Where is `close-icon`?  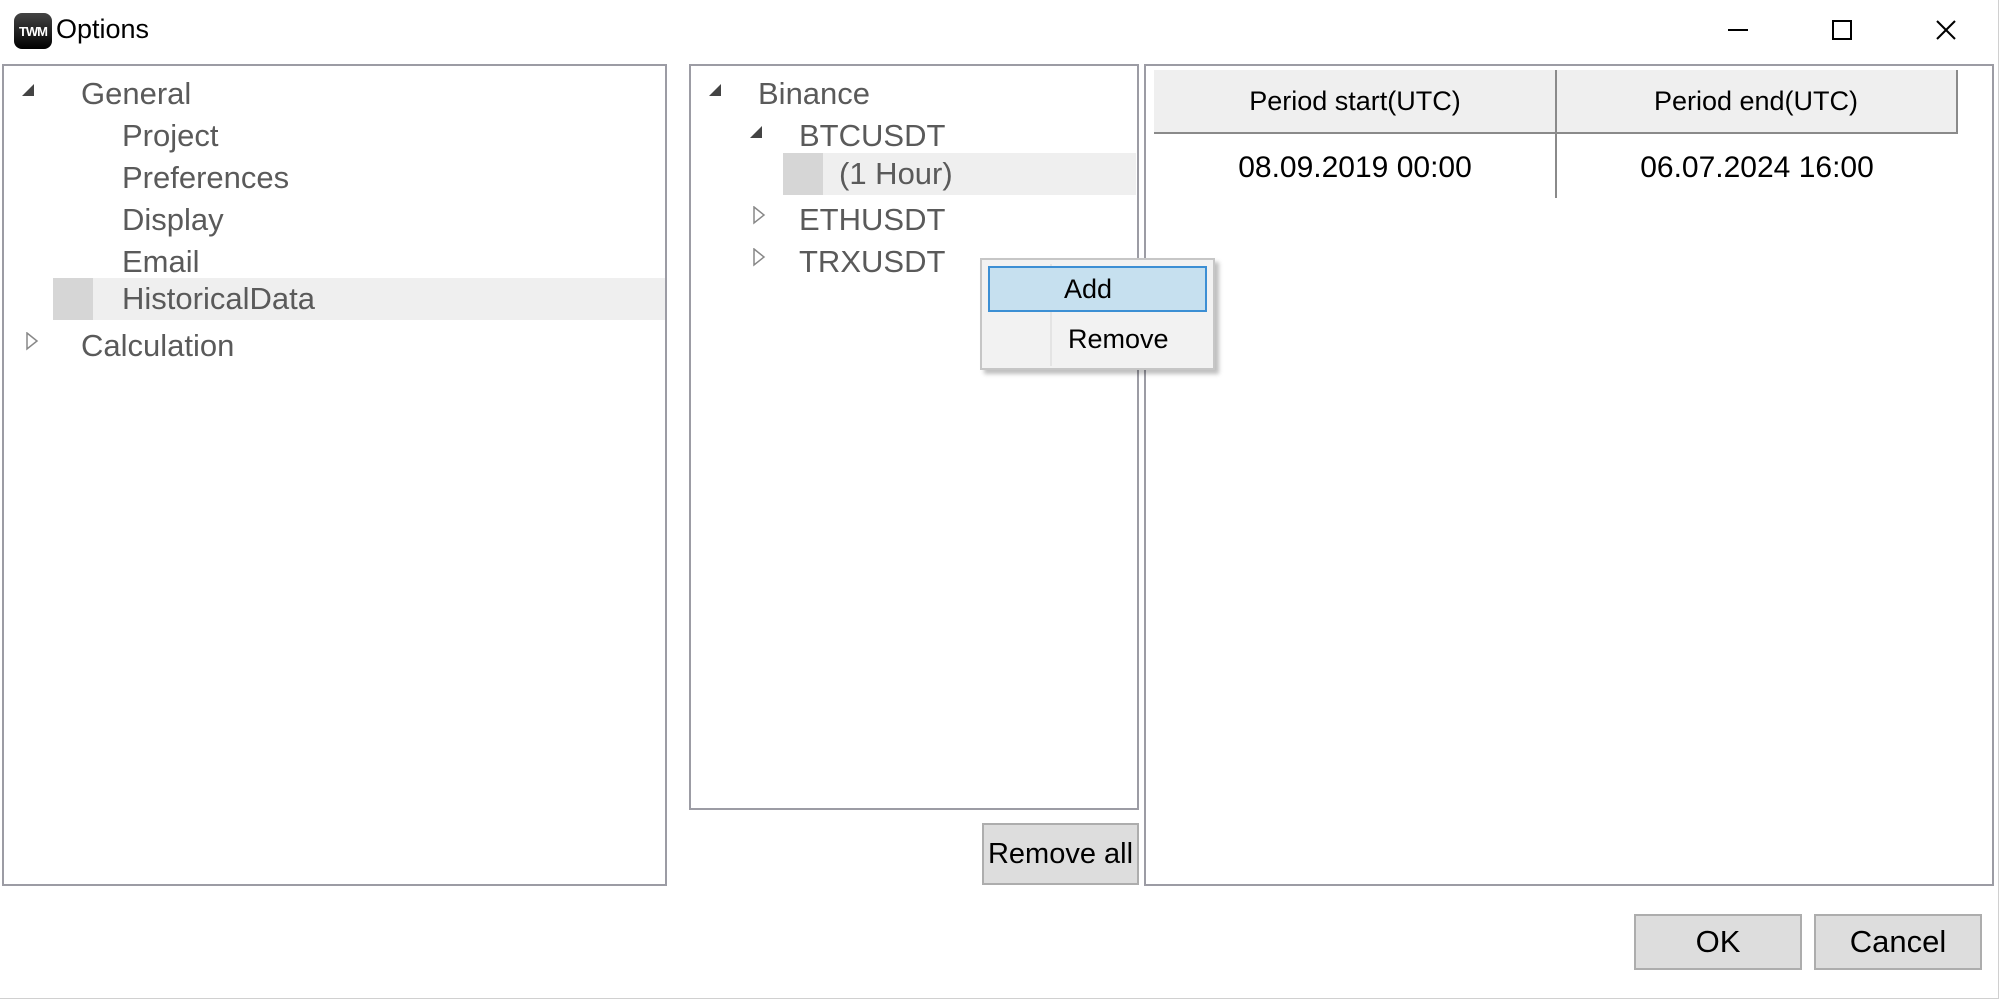 close-icon is located at coordinates (1946, 30).